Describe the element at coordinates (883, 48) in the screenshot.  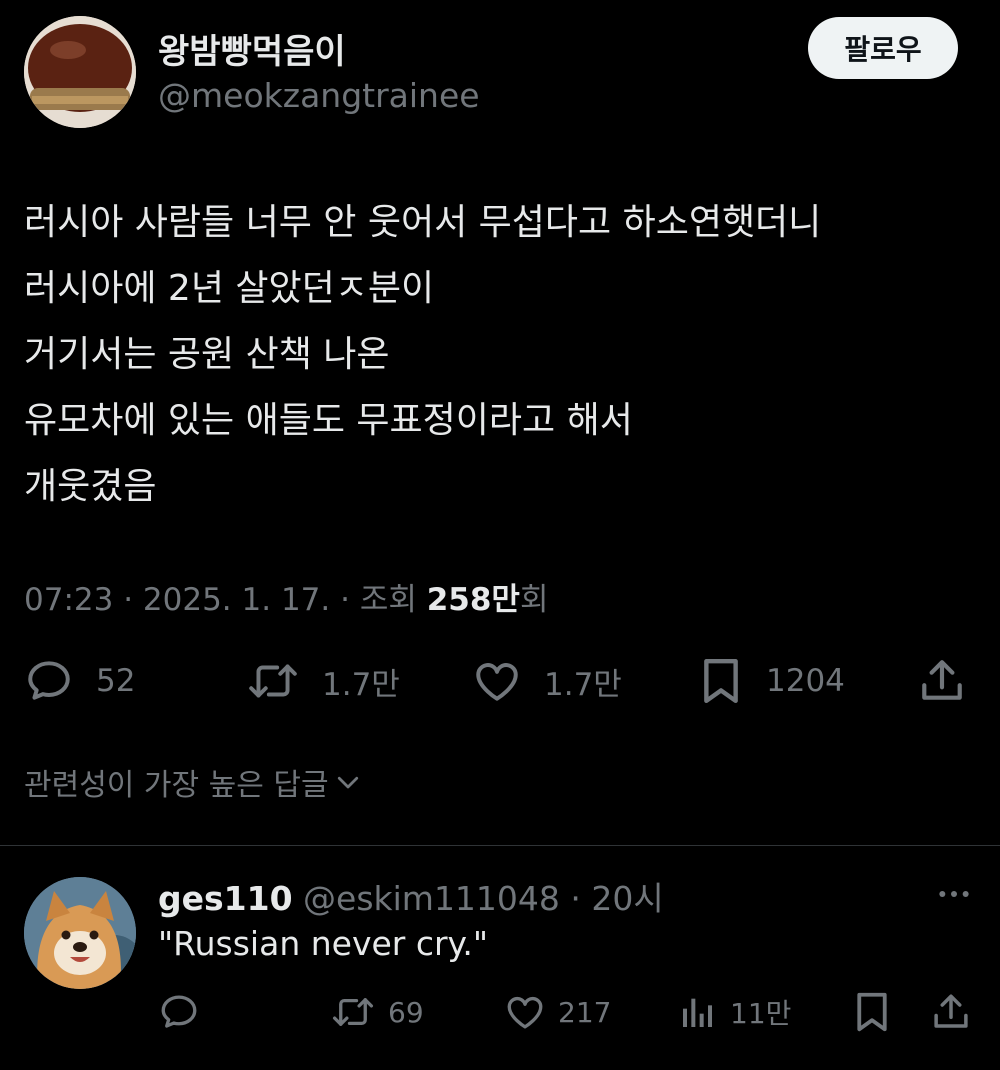
I see `follow-button: 팔로우` at that location.